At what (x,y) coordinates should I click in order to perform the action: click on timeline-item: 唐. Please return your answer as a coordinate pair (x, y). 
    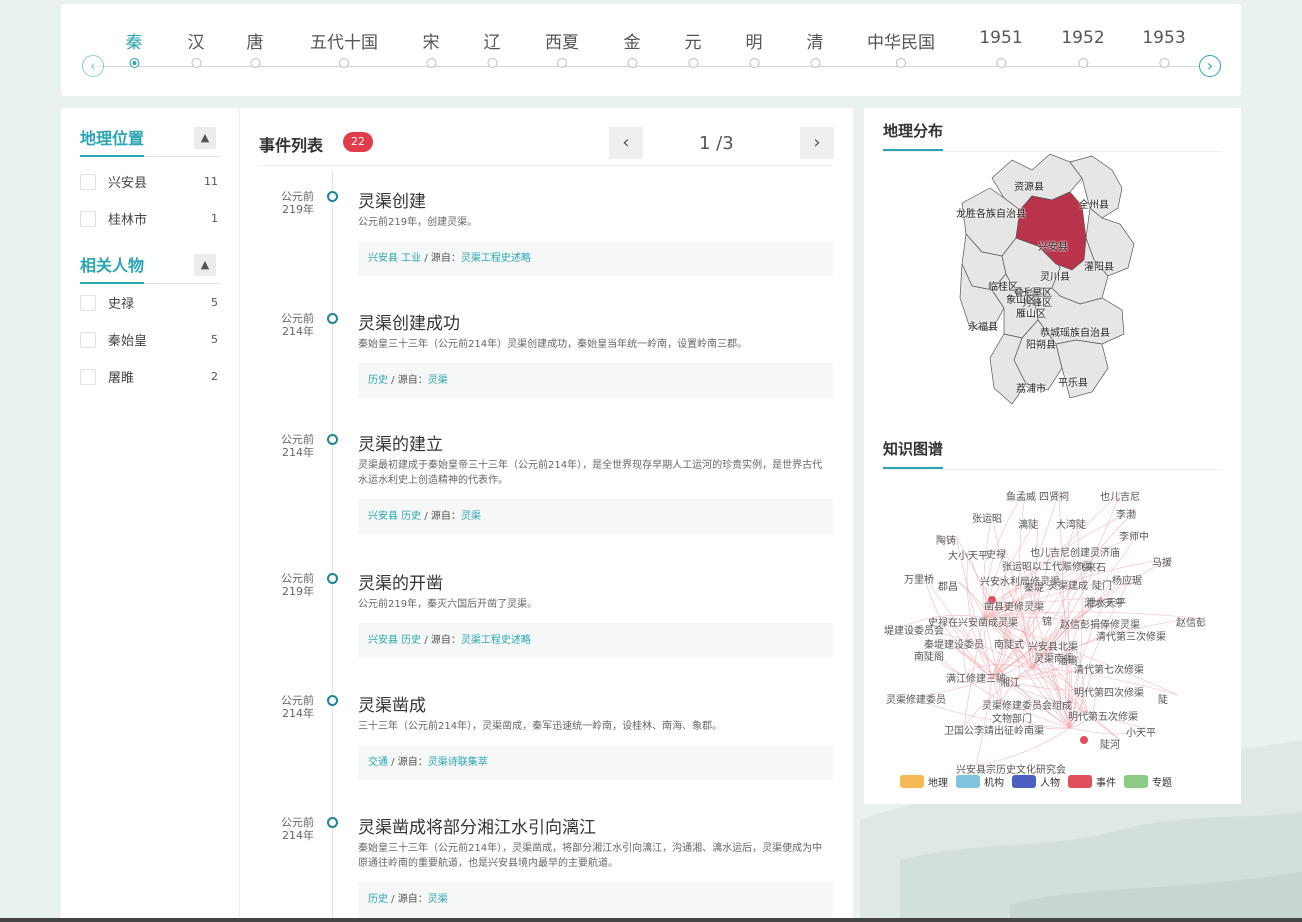
    Looking at the image, I should click on (255, 48).